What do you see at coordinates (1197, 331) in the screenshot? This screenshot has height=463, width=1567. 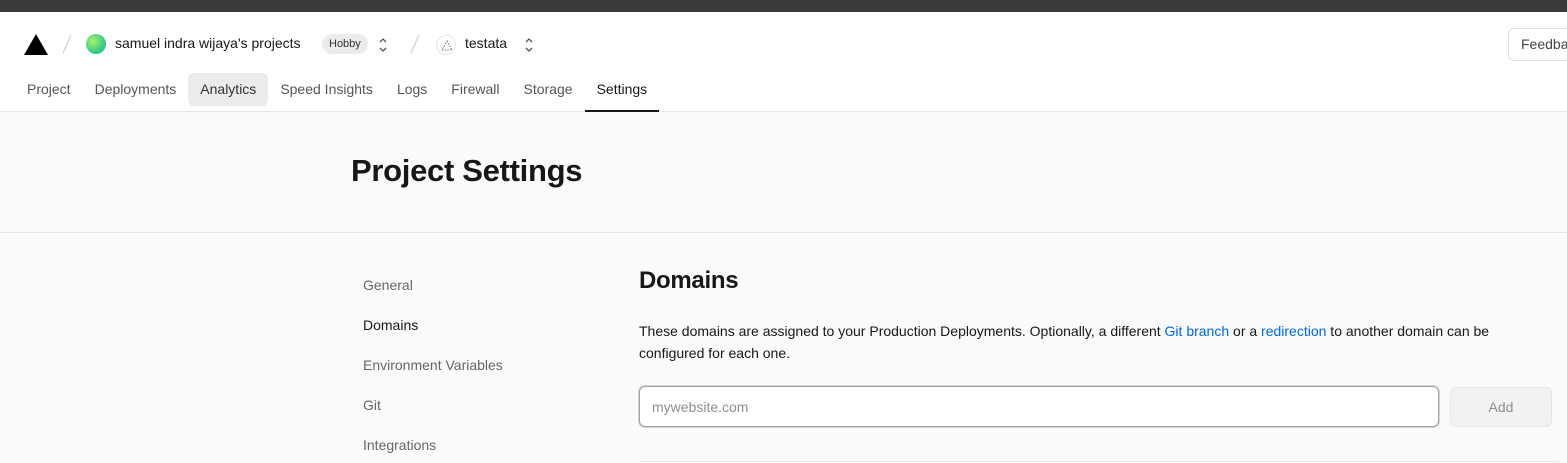 I see `git-branch-link: Git branch` at bounding box center [1197, 331].